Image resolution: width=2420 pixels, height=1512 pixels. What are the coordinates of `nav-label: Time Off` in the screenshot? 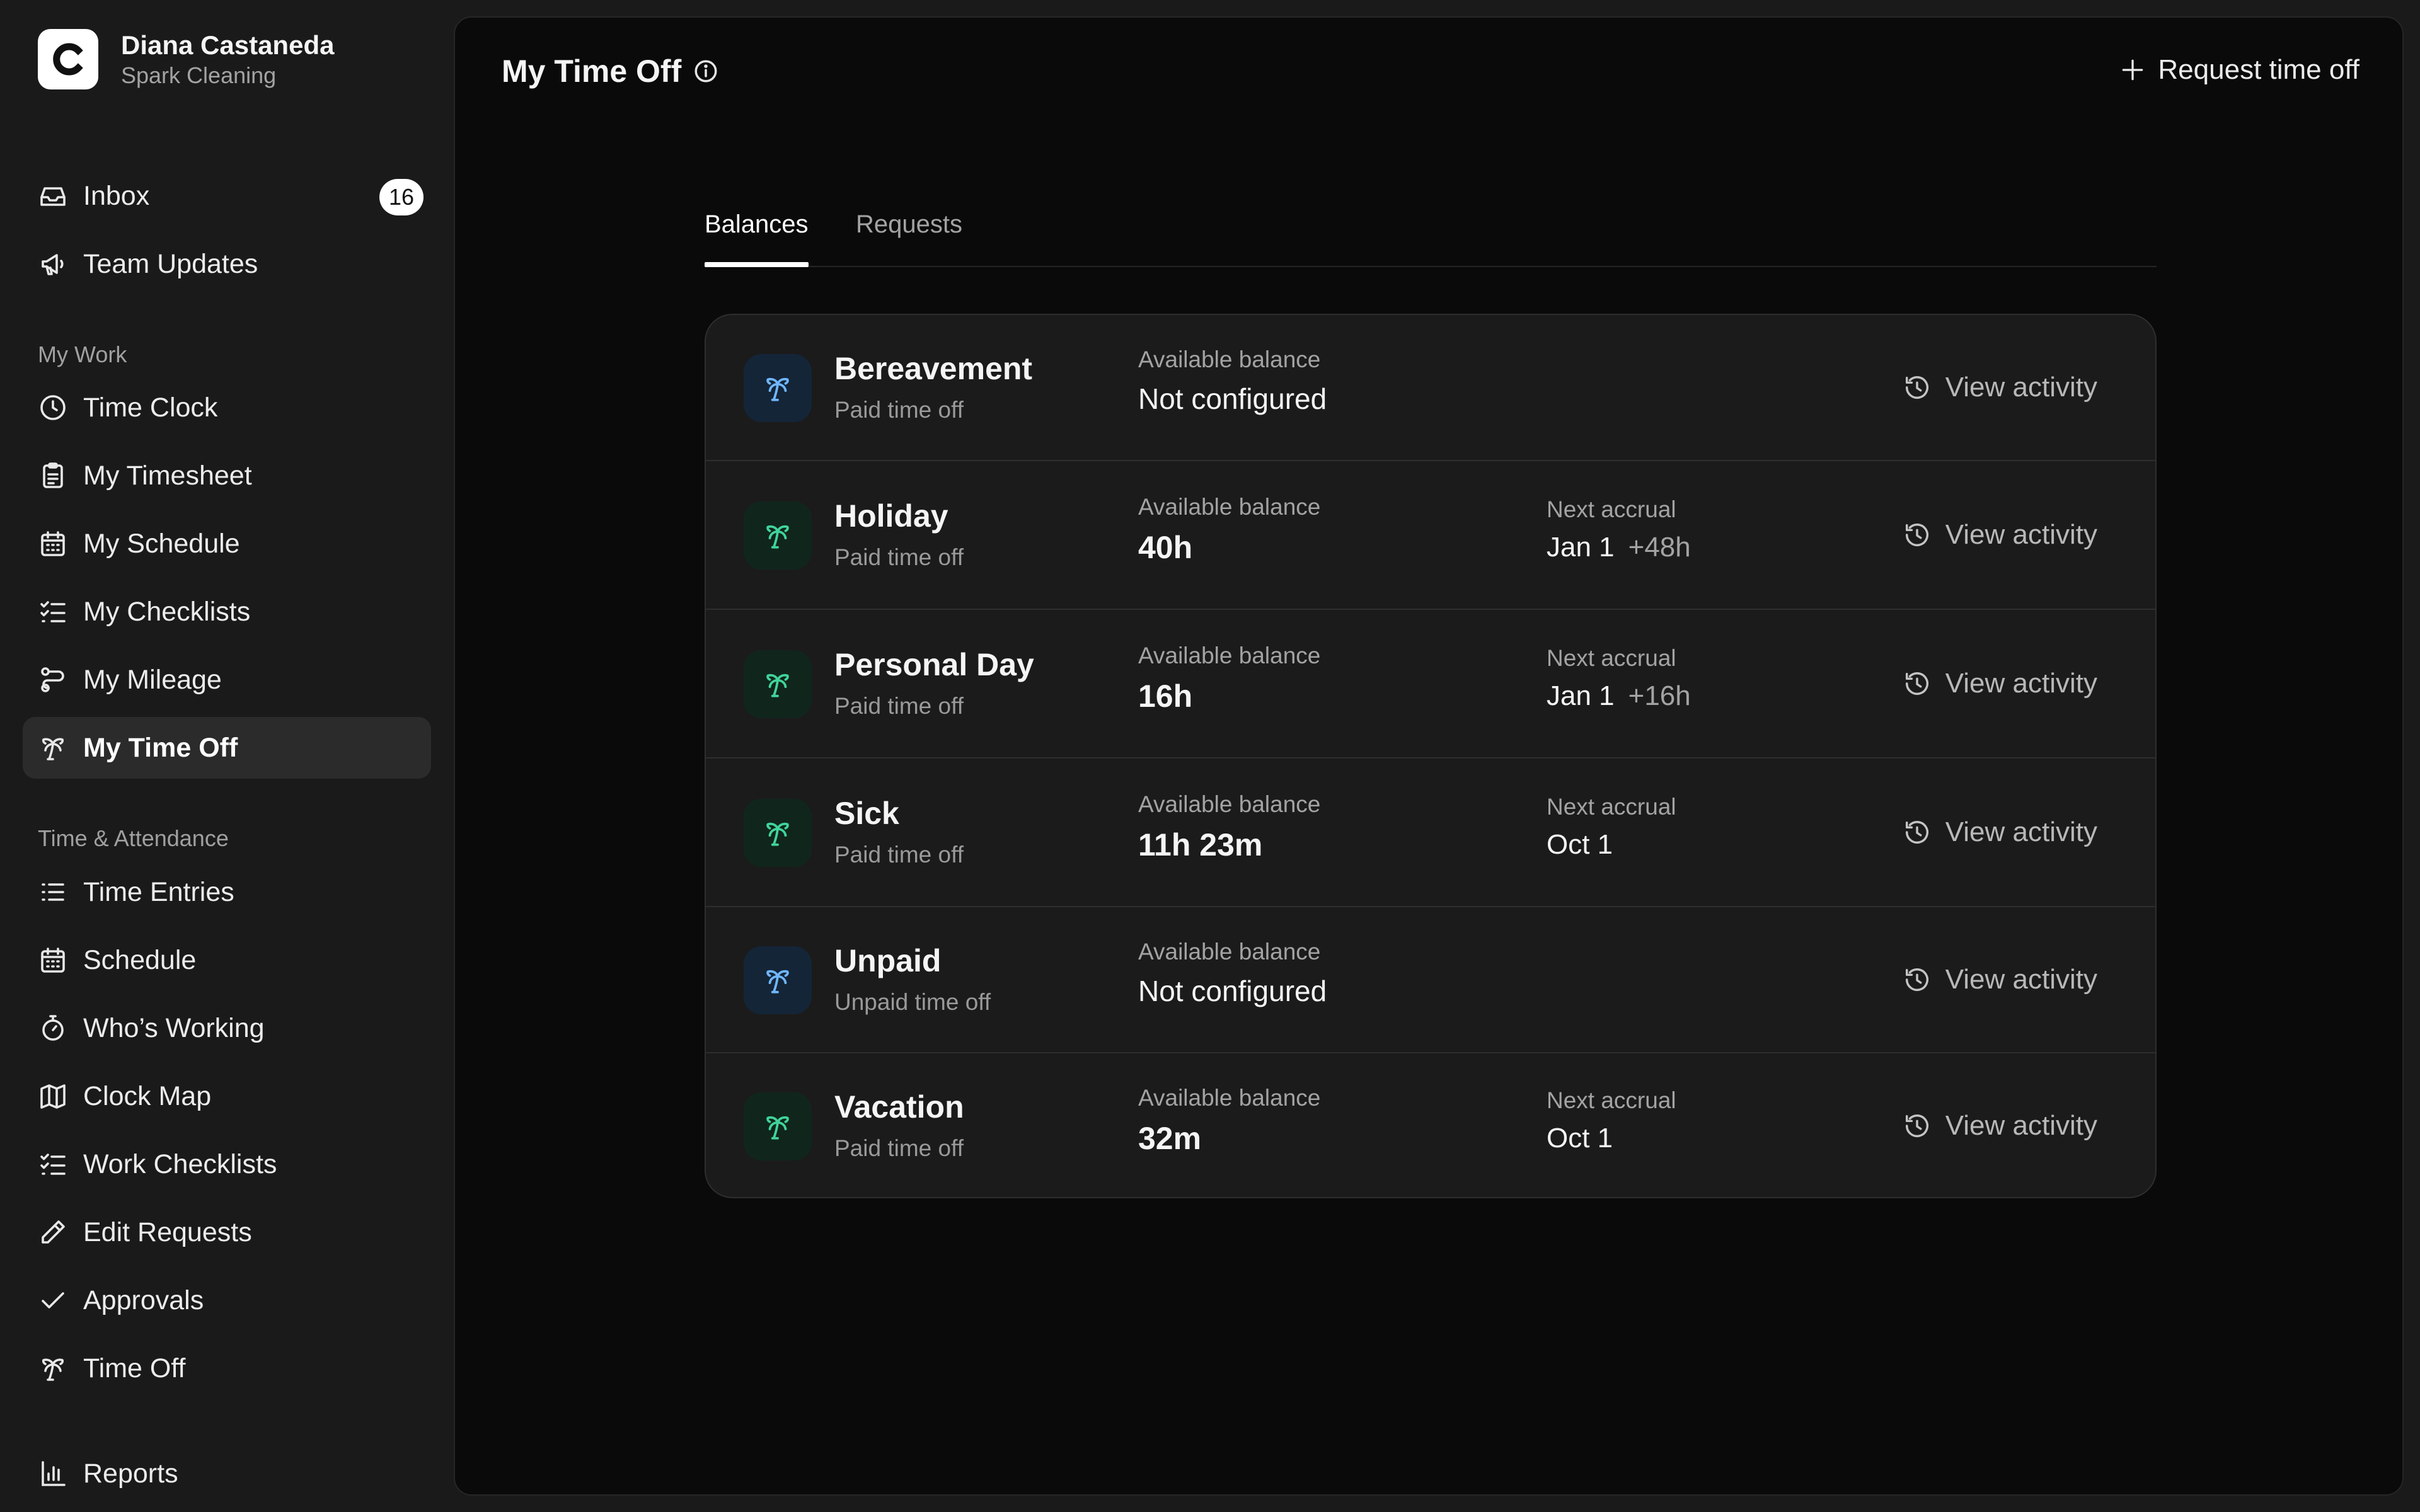 It's located at (134, 1368).